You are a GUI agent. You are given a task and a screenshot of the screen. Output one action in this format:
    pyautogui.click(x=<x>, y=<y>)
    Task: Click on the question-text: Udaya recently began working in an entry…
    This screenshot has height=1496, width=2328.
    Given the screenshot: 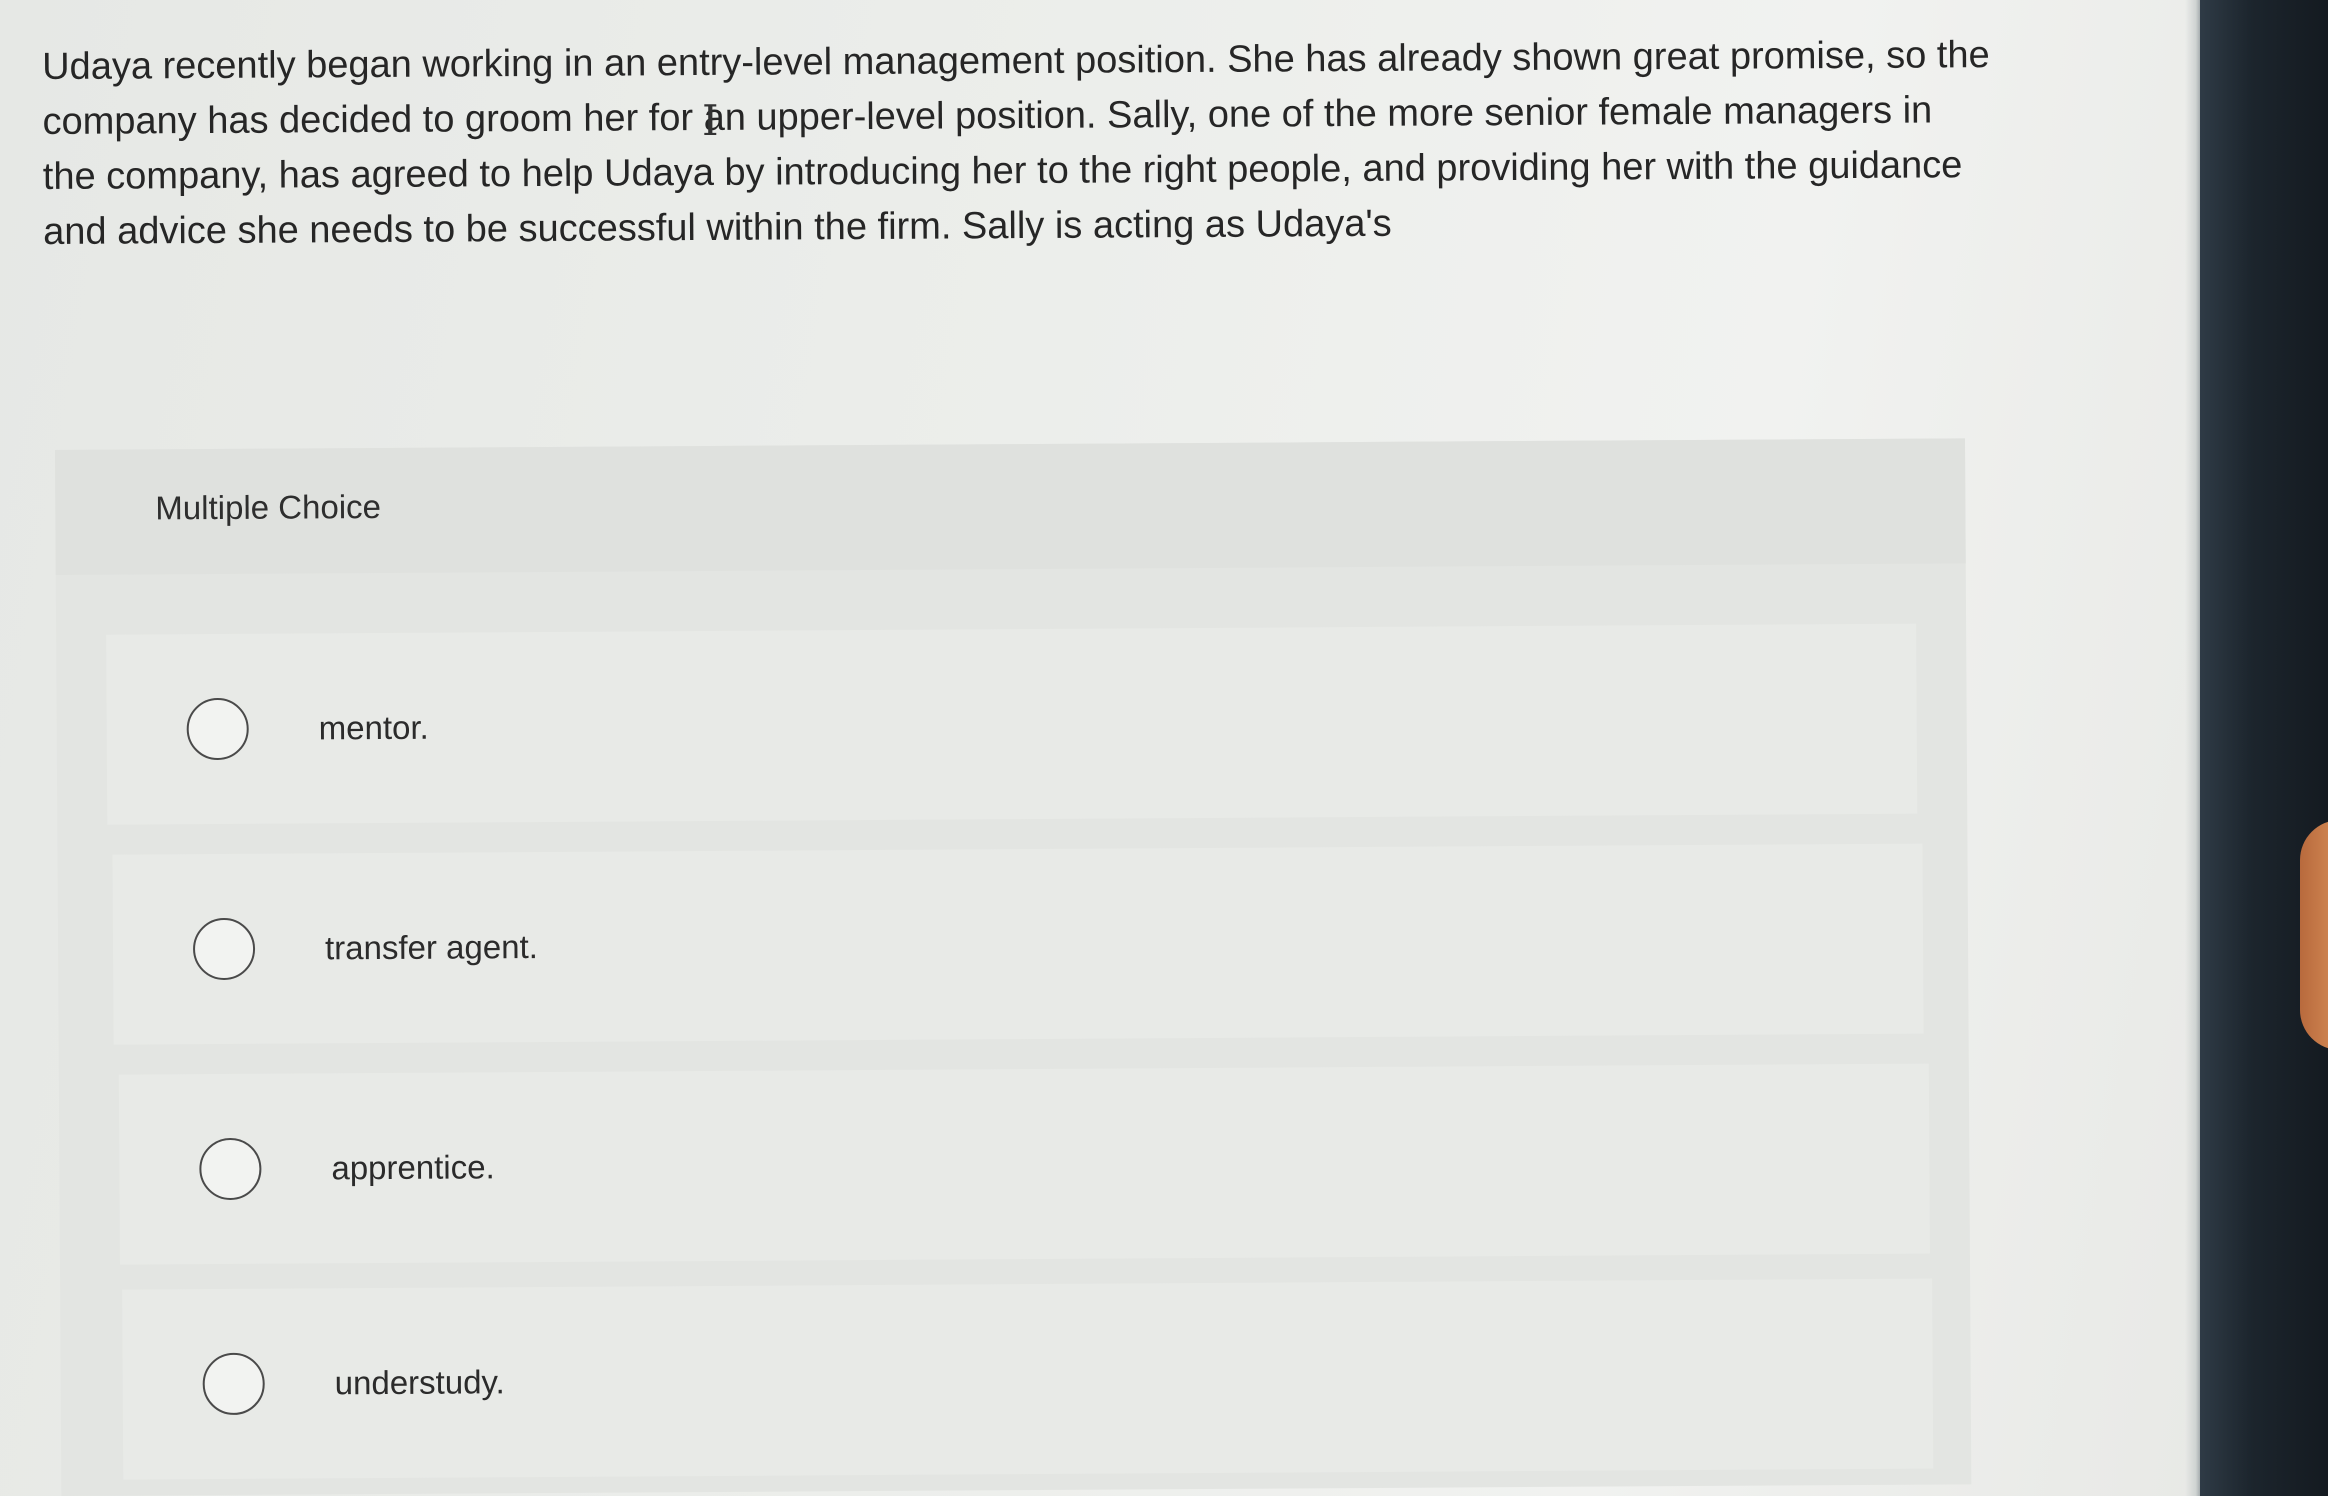 What is the action you would take?
    pyautogui.click(x=1016, y=143)
    